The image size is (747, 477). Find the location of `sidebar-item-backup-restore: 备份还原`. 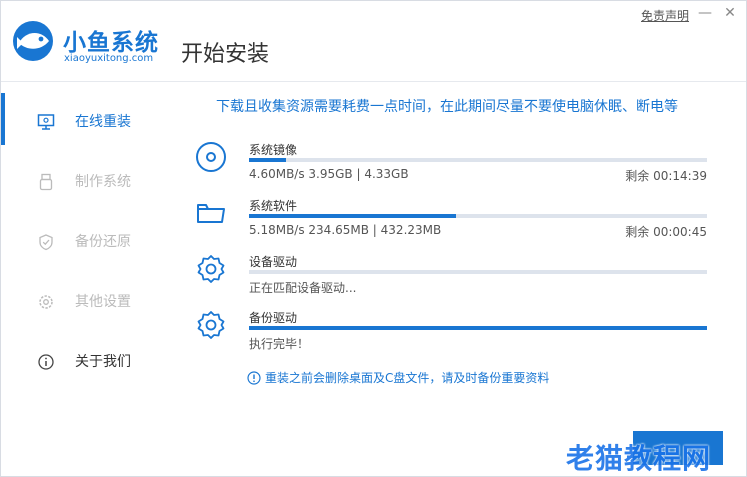

sidebar-item-backup-restore: 备份还原 is located at coordinates (86, 241).